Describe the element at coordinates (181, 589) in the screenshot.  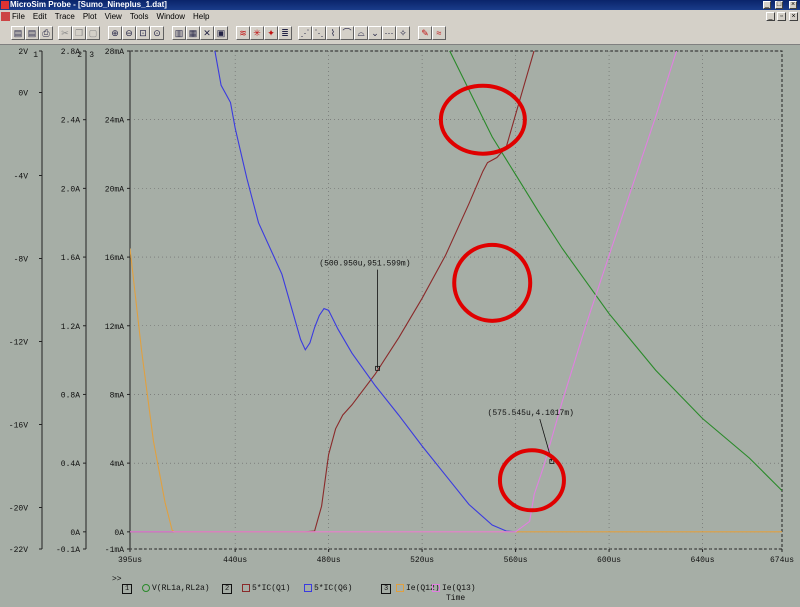
I see `legend-label: V(RL1a,RL2a)` at that location.